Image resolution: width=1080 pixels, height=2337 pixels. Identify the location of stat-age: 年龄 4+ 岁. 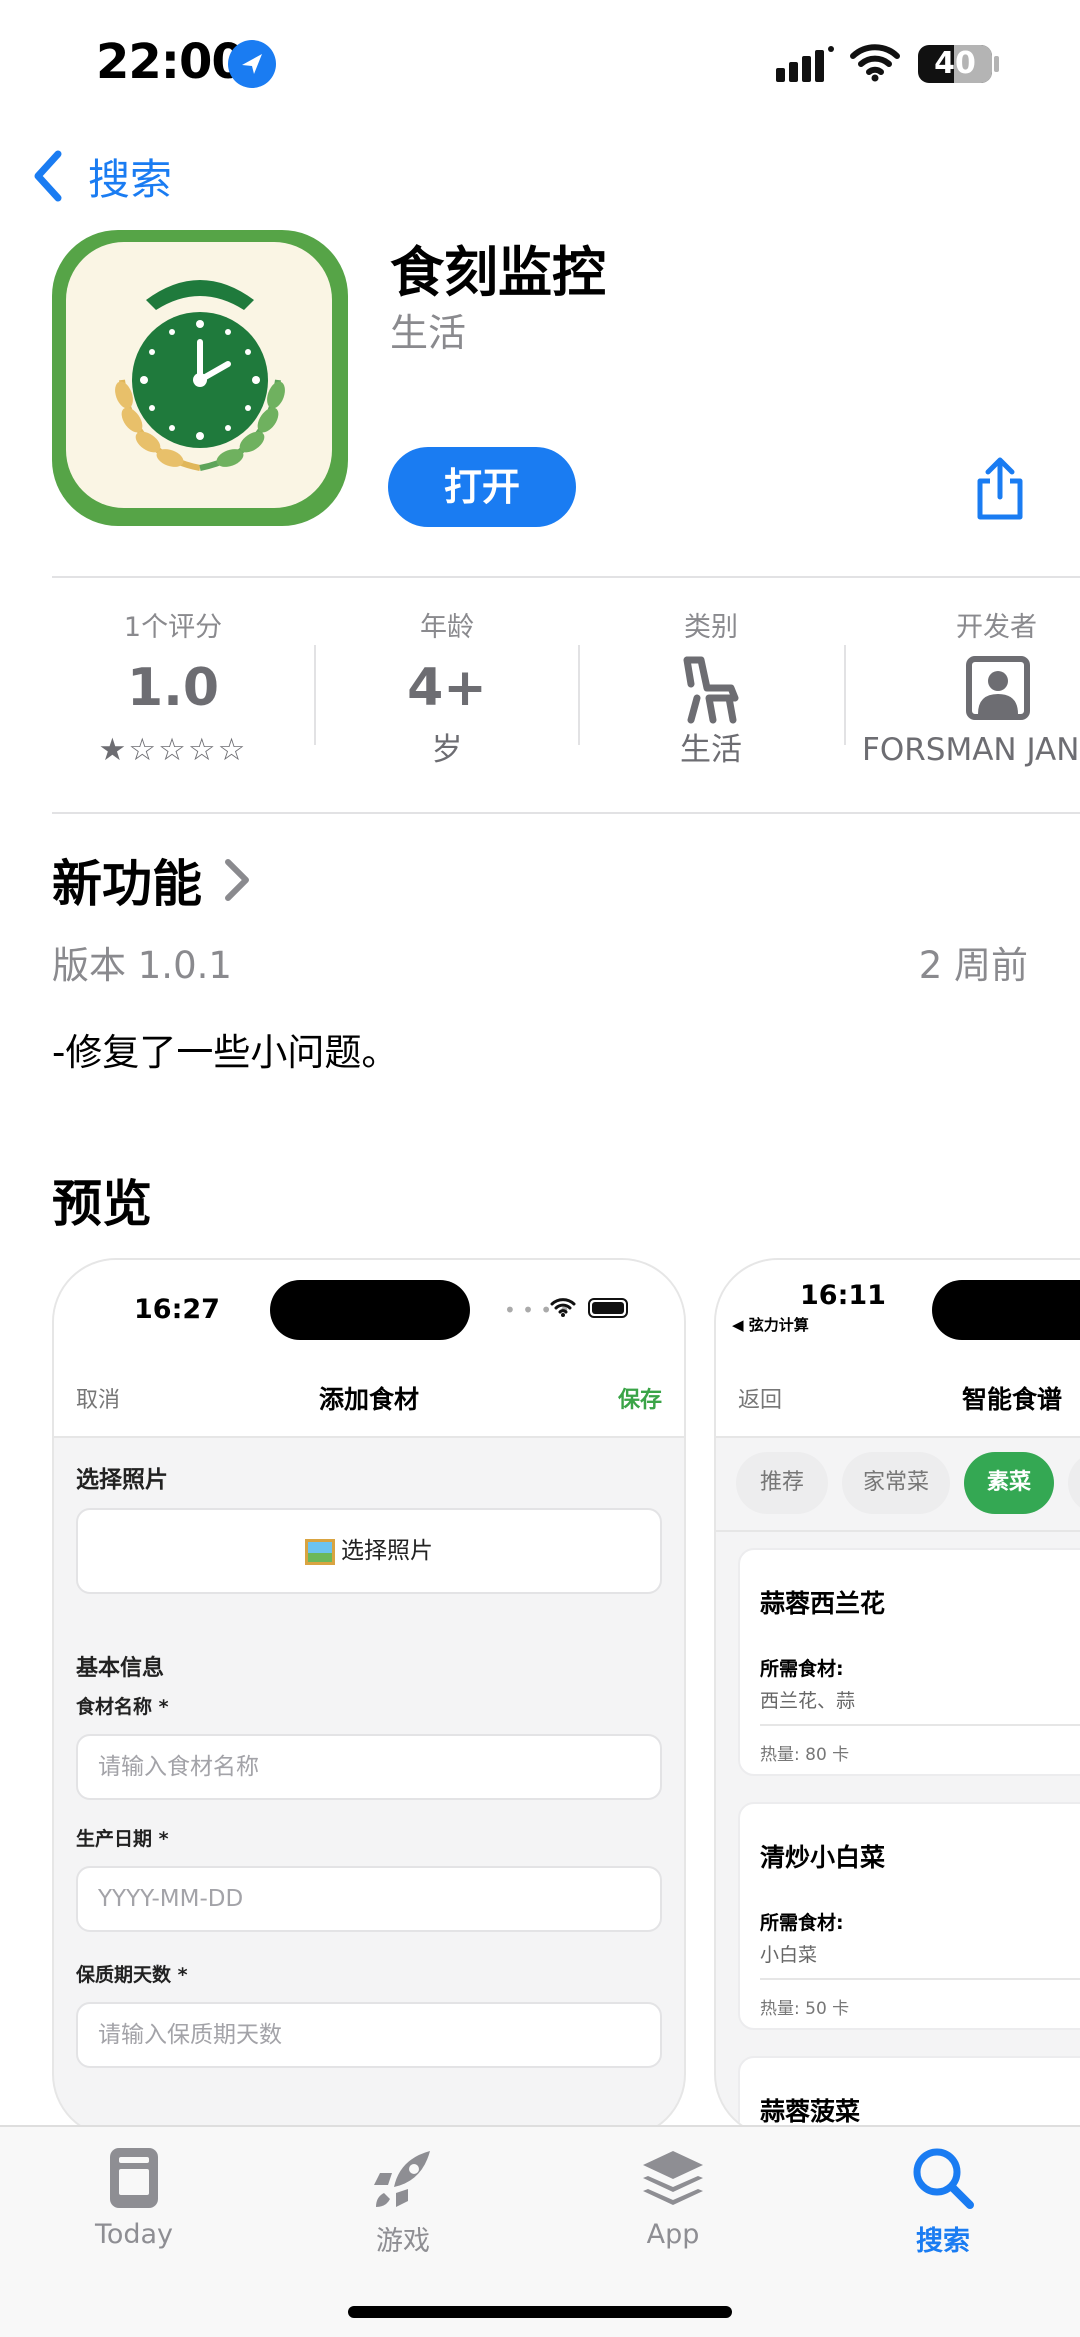
(447, 690).